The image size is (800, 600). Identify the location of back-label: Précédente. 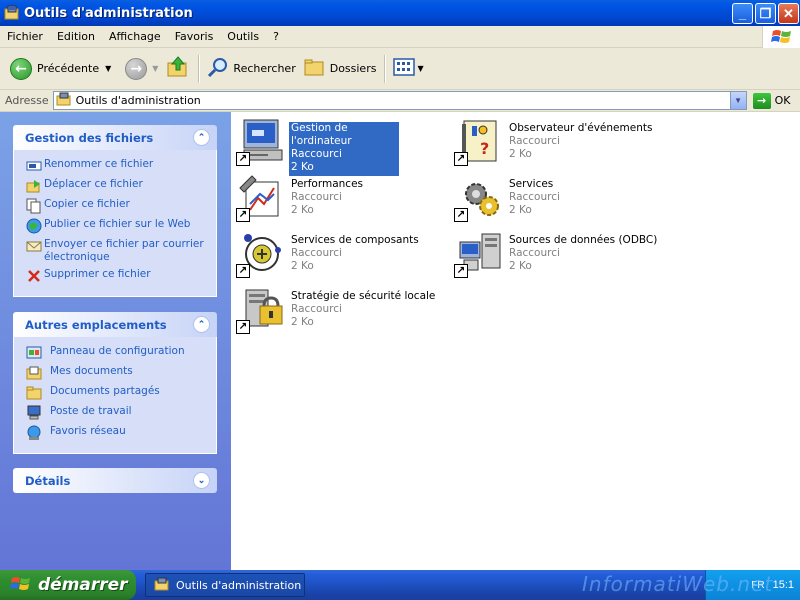
(68, 68).